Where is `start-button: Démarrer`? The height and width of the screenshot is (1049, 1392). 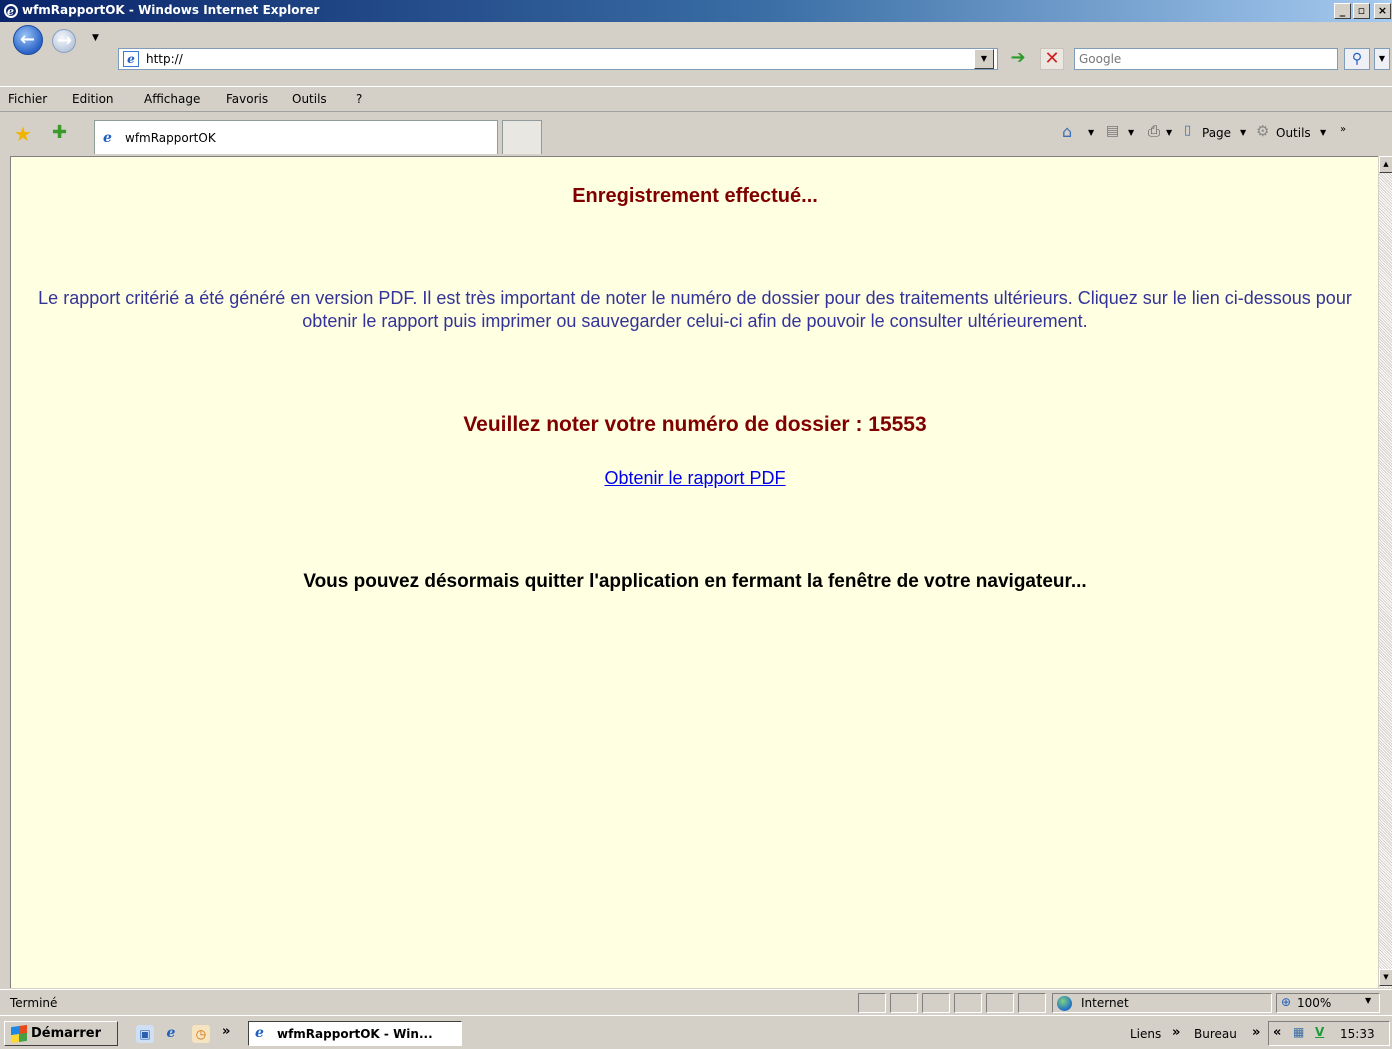 start-button: Démarrer is located at coordinates (61, 1033).